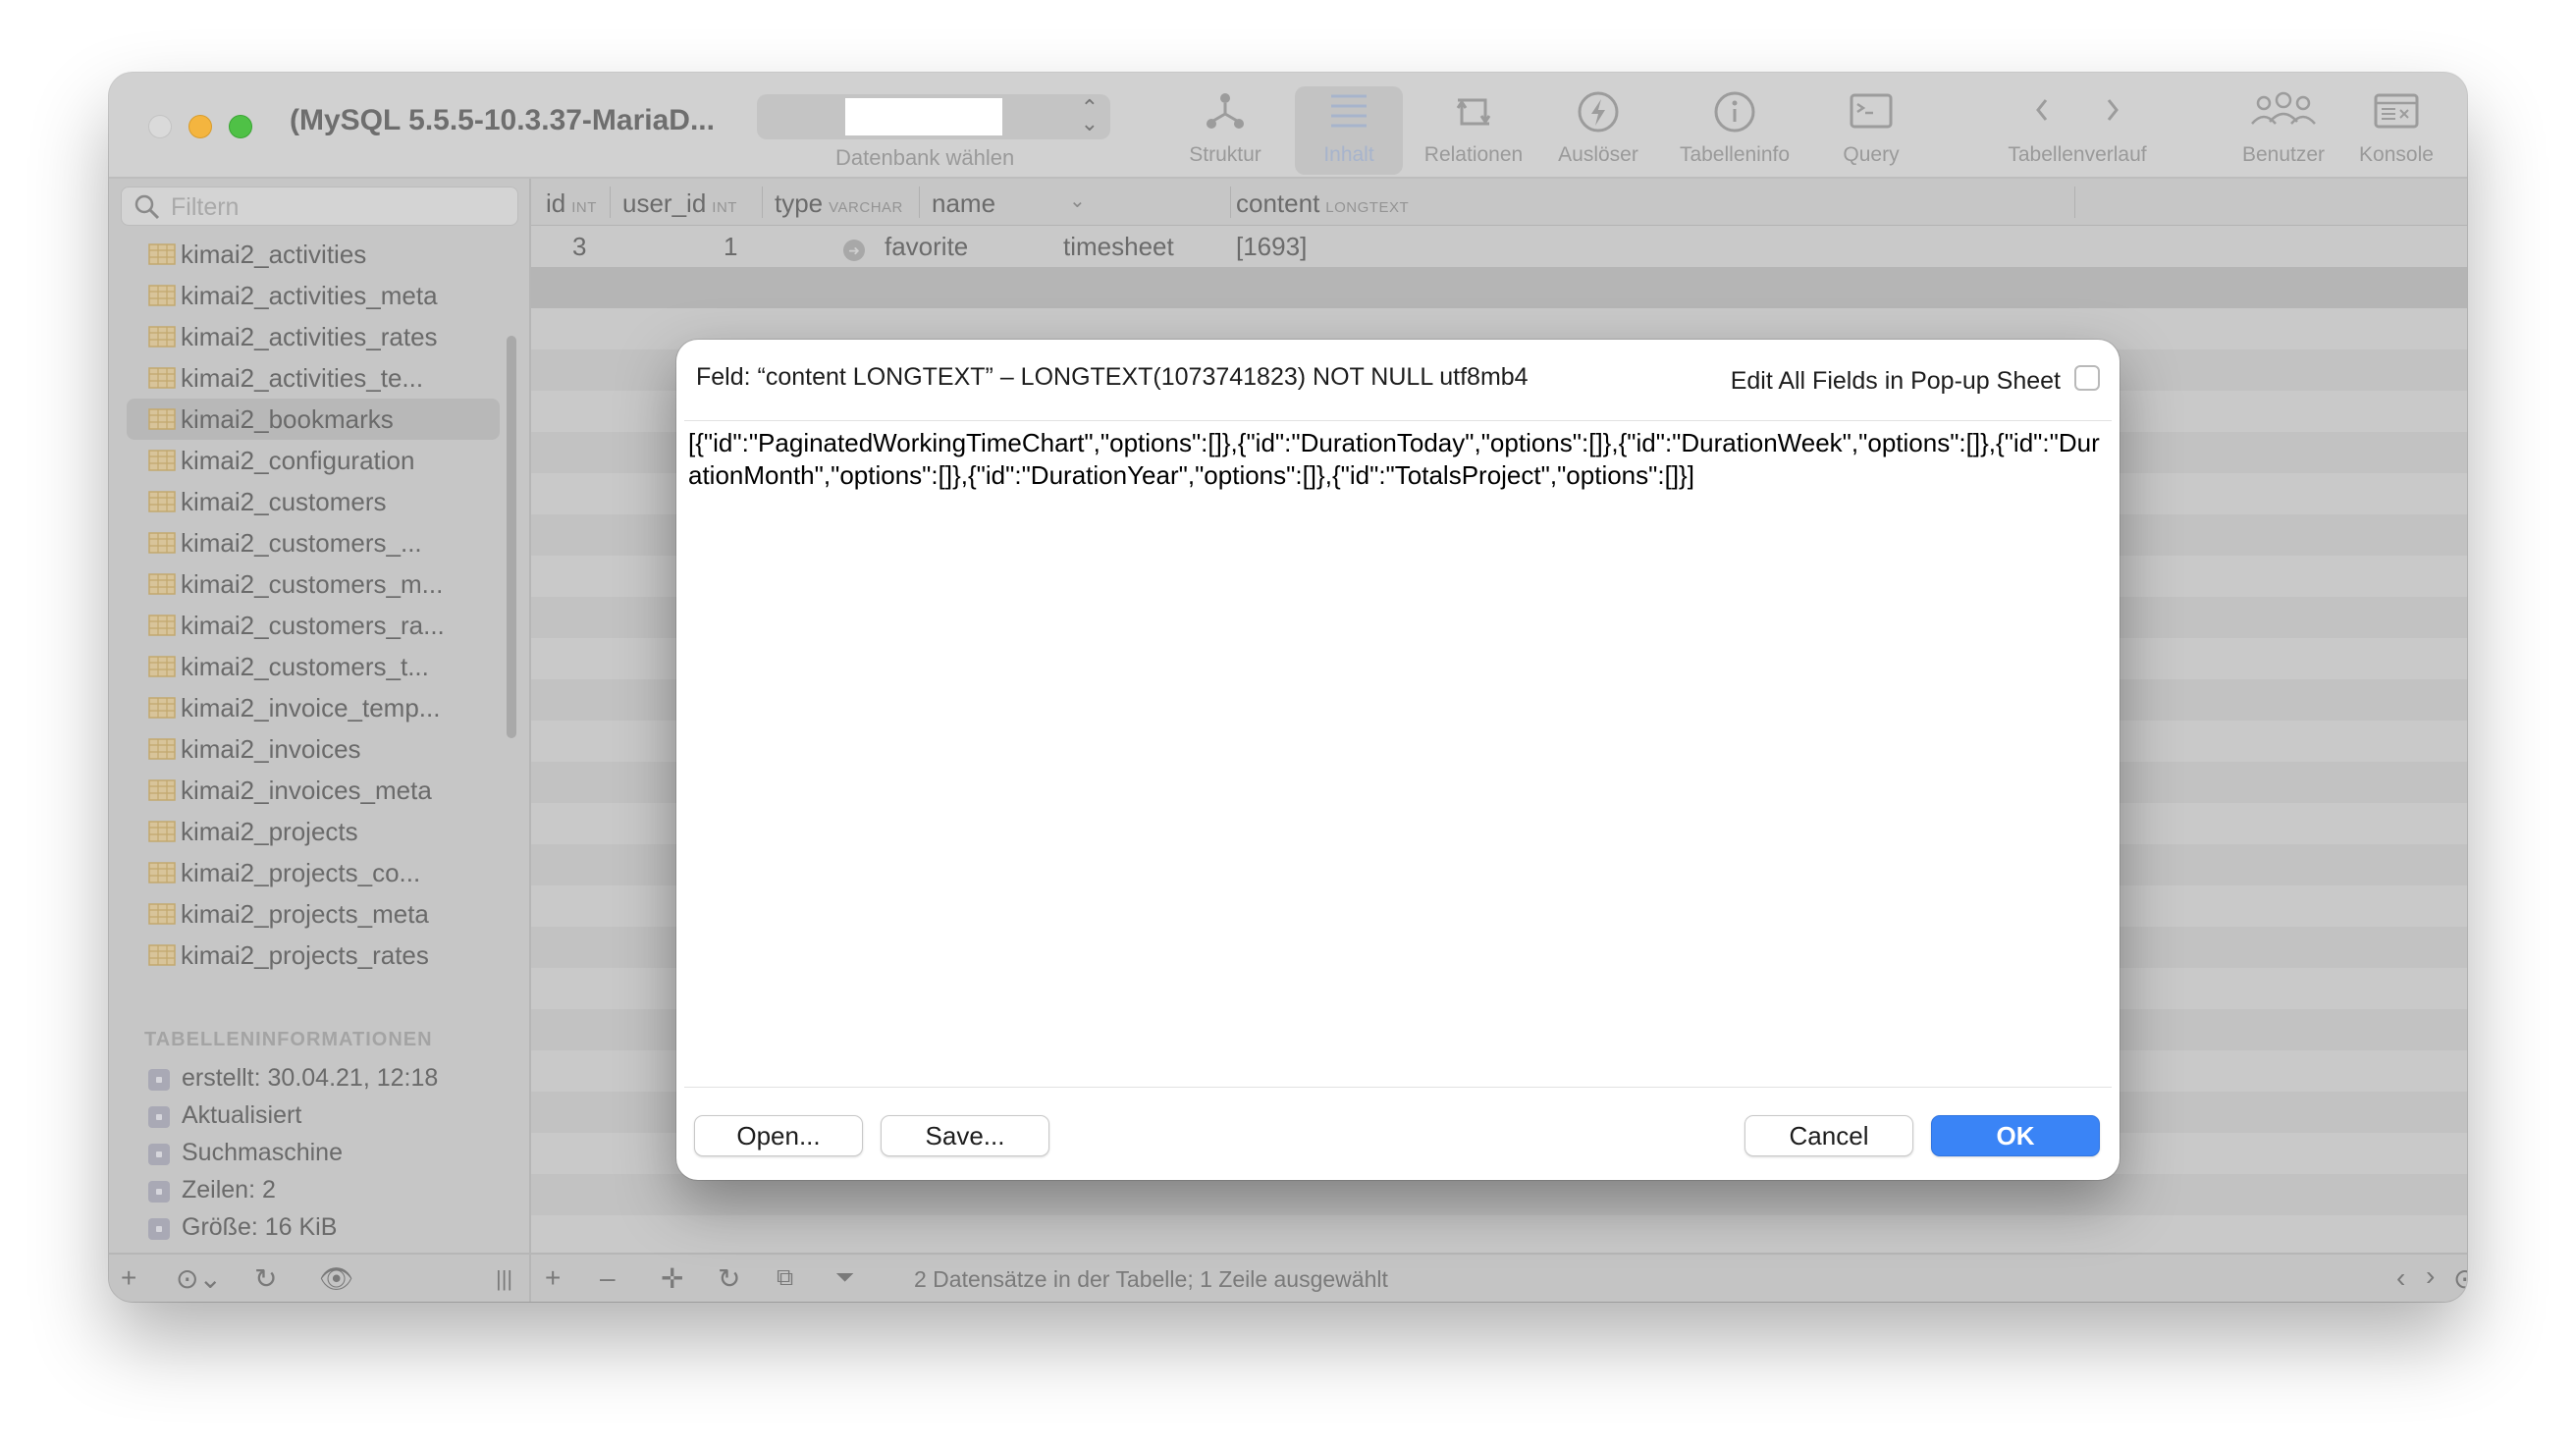 This screenshot has width=2576, height=1445. What do you see at coordinates (925, 157) in the screenshot?
I see `database-selector-label: Datenbank wählen` at bounding box center [925, 157].